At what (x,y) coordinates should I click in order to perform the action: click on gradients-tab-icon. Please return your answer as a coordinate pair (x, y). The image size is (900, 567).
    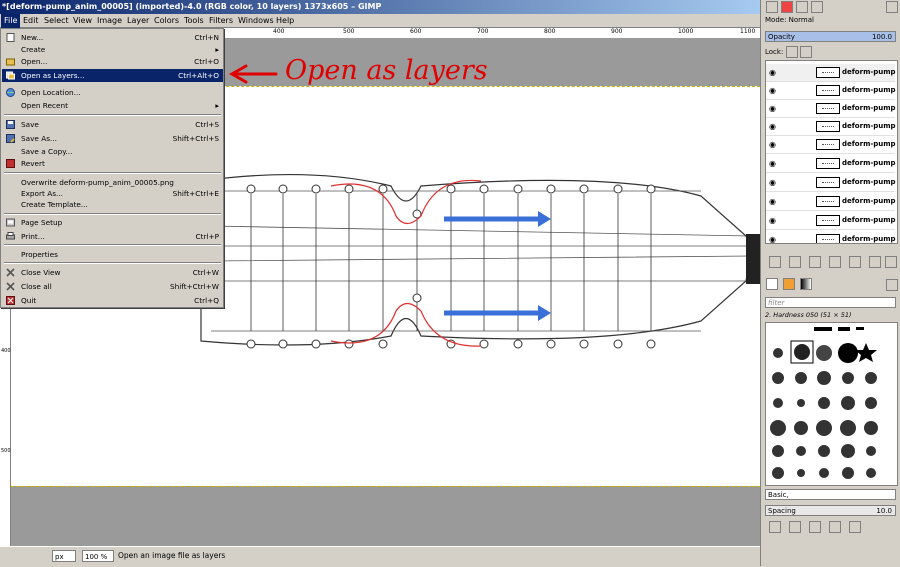
    Looking at the image, I should click on (806, 284).